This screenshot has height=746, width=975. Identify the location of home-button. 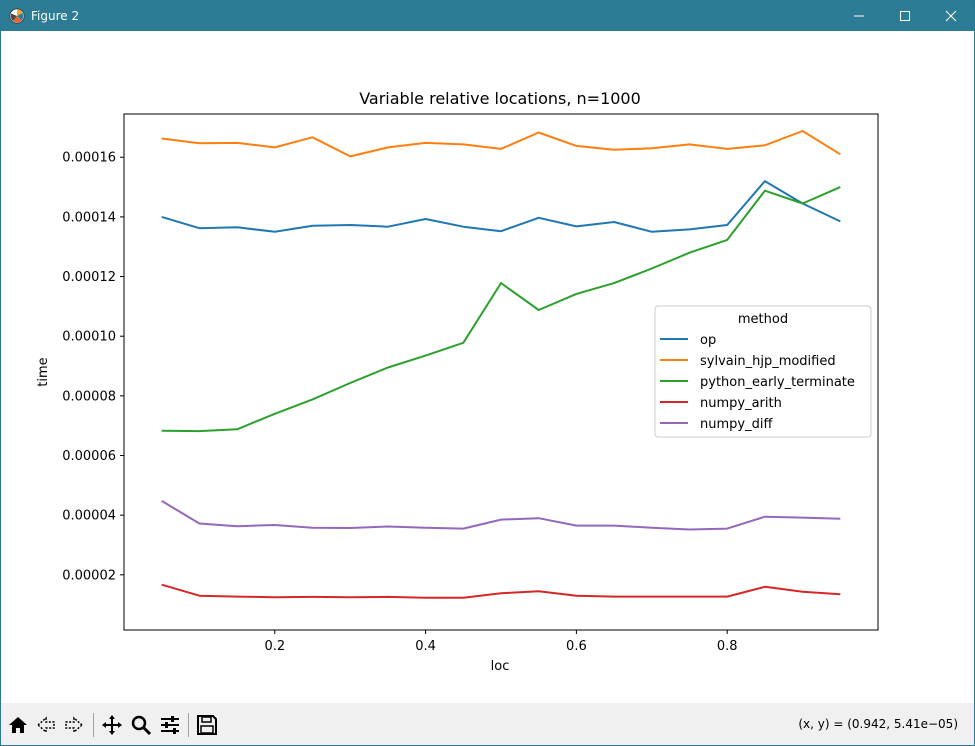
(18, 725).